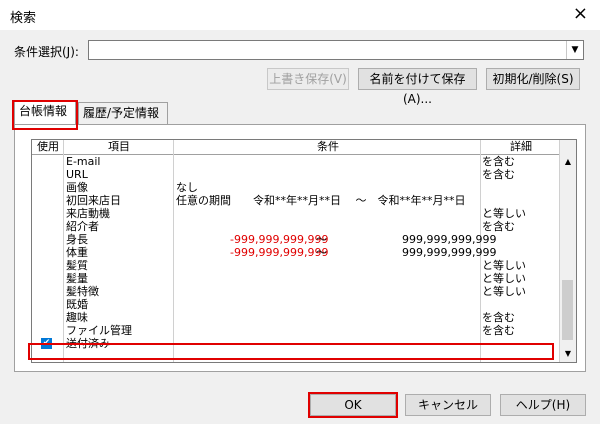 The height and width of the screenshot is (424, 600). Describe the element at coordinates (296, 317) in the screenshot. I see `table-row: 趣味 を含む` at that location.